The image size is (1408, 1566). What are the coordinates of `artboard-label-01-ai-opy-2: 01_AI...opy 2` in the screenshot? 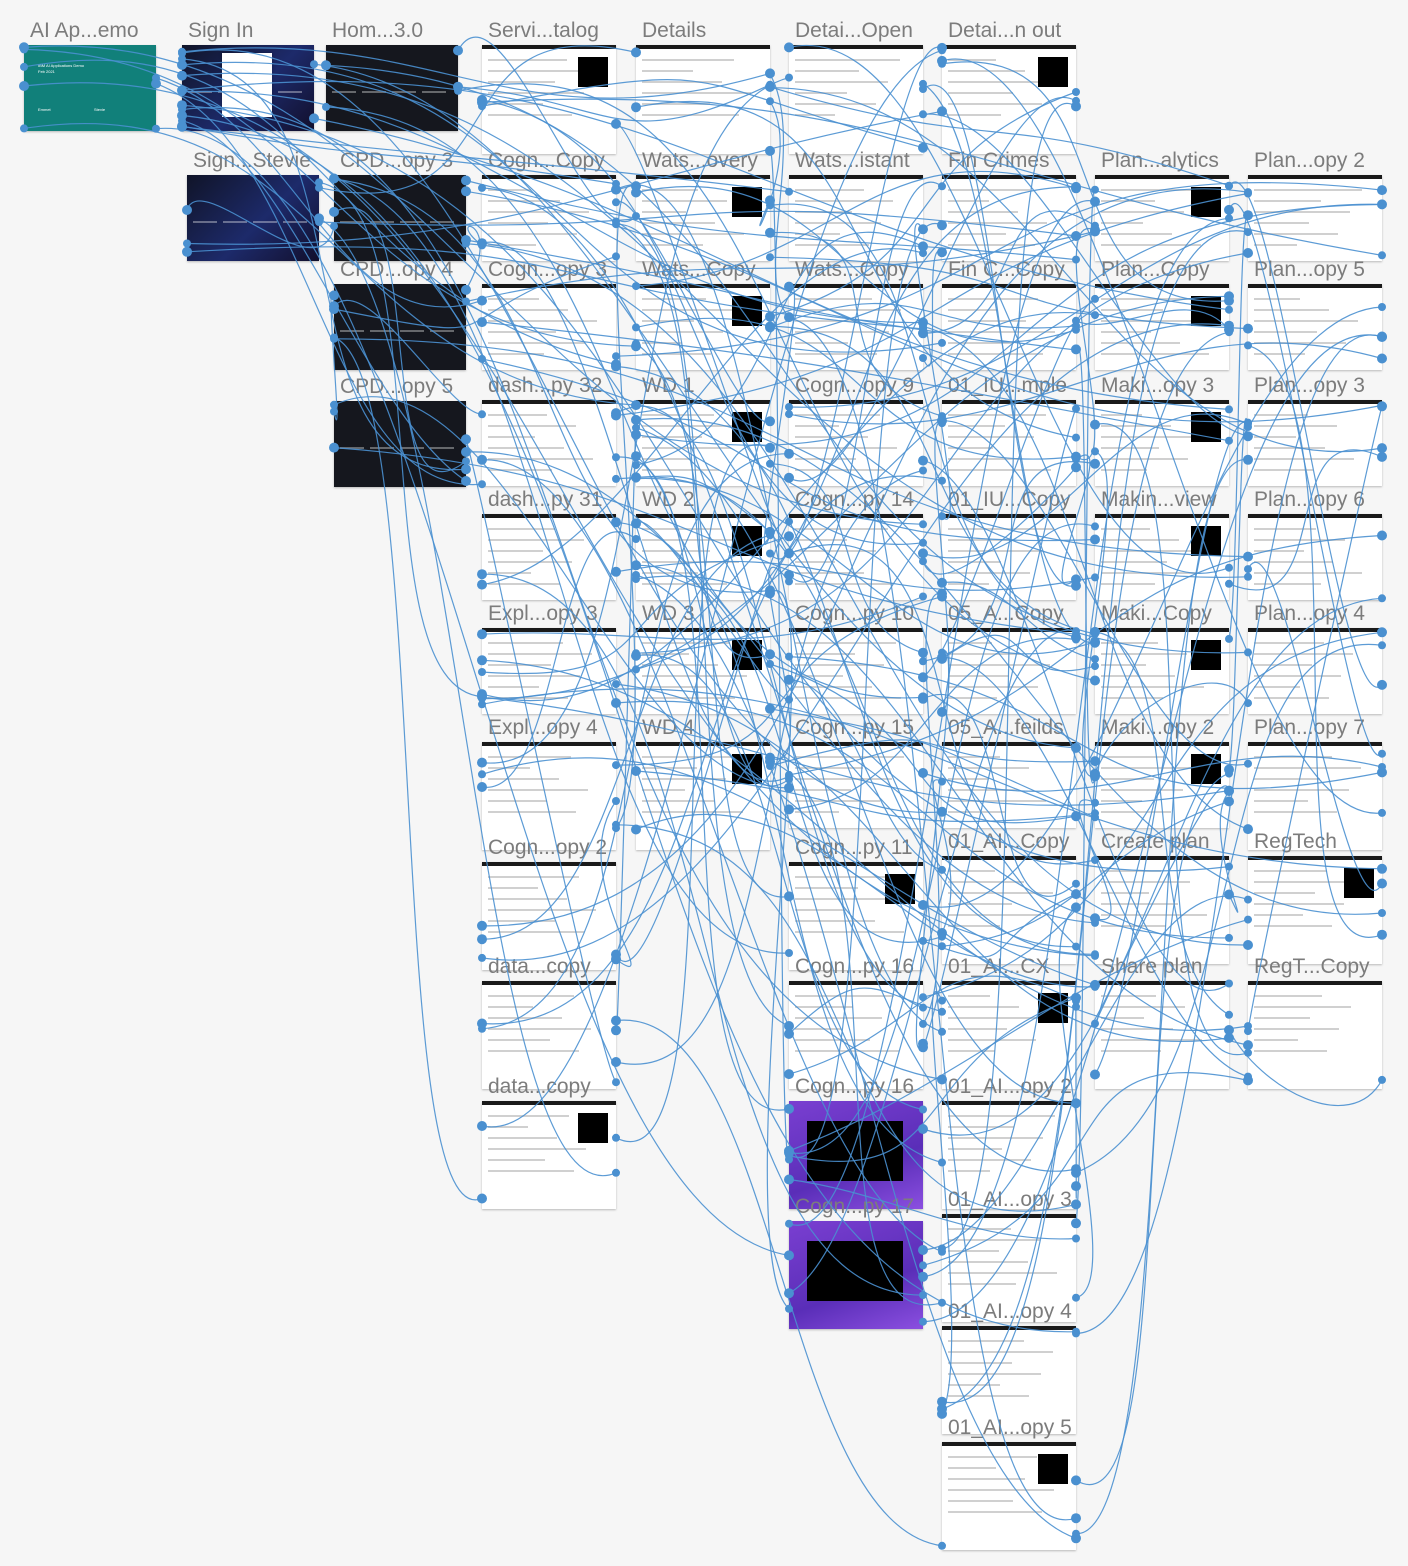 It's located at (1010, 1087).